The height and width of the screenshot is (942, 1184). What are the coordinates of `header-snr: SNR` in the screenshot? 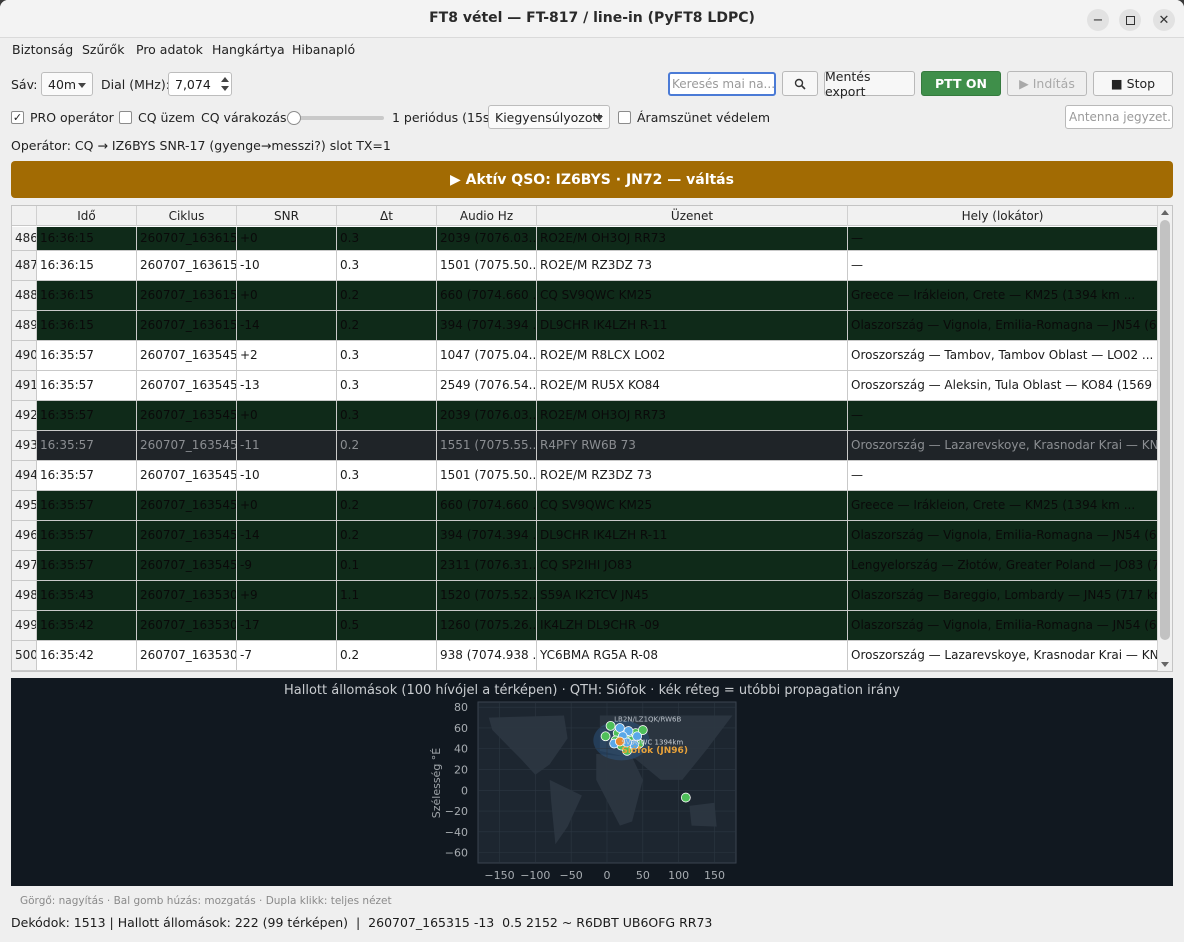 It's located at (287, 216).